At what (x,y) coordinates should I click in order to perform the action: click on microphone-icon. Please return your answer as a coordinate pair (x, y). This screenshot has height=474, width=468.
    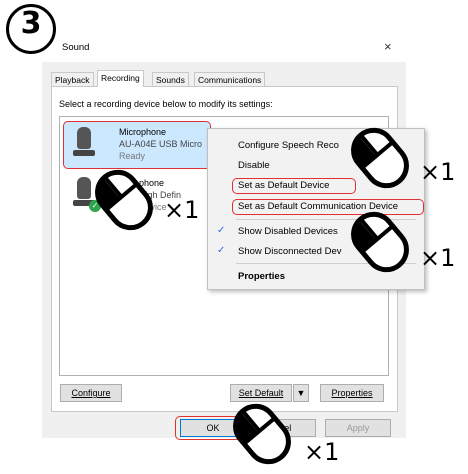
    Looking at the image, I should click on (84, 138).